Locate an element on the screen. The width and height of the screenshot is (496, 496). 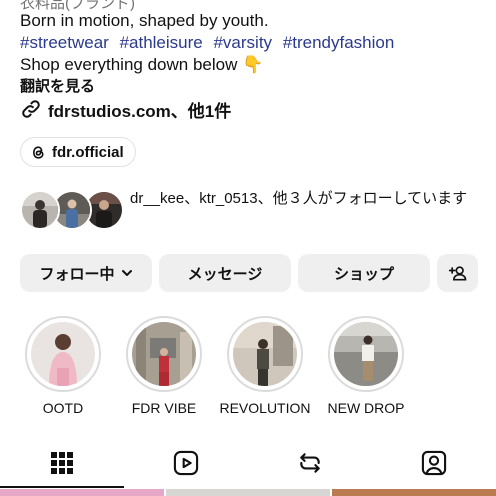
bio-line: Born in motion, shaped by youth. is located at coordinates (144, 20).